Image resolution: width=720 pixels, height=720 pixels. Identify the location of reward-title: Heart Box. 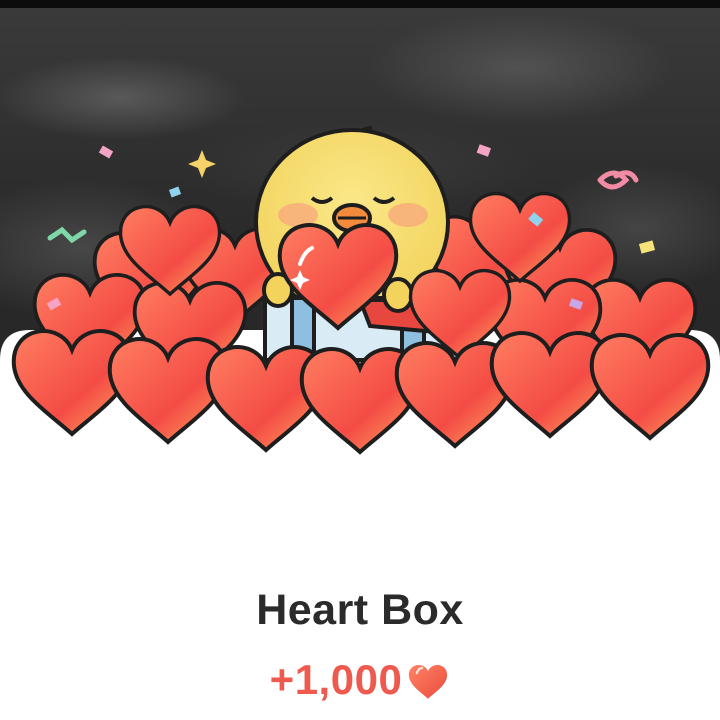
(360, 610).